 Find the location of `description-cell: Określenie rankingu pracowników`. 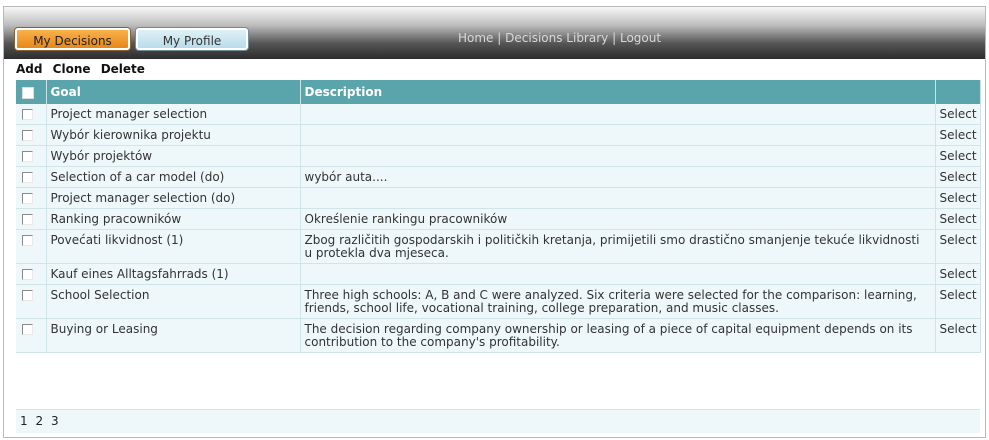

description-cell: Określenie rankingu pracowników is located at coordinates (618, 219).